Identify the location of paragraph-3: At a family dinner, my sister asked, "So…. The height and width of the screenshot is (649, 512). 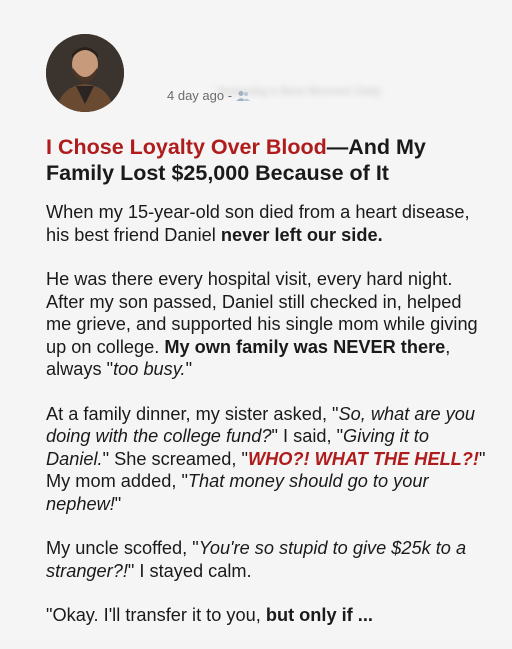
(266, 459).